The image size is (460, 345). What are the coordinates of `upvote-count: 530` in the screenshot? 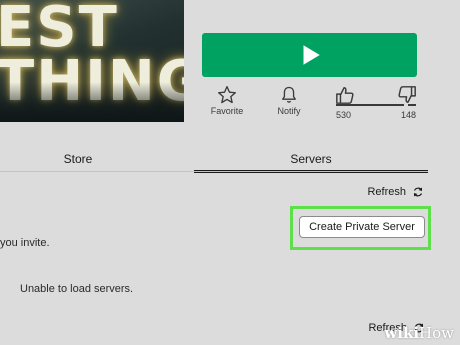 It's located at (344, 115).